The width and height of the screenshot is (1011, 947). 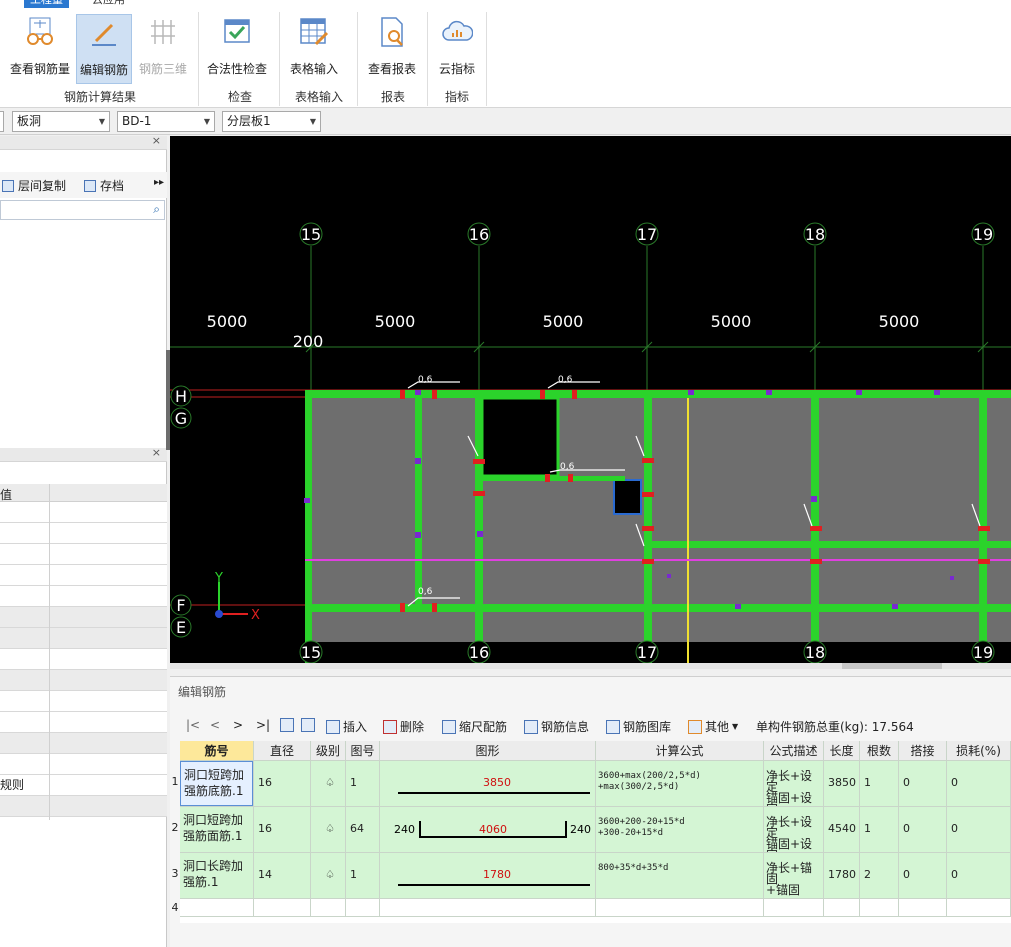 What do you see at coordinates (82, 210) in the screenshot?
I see `search-input: ⌕` at bounding box center [82, 210].